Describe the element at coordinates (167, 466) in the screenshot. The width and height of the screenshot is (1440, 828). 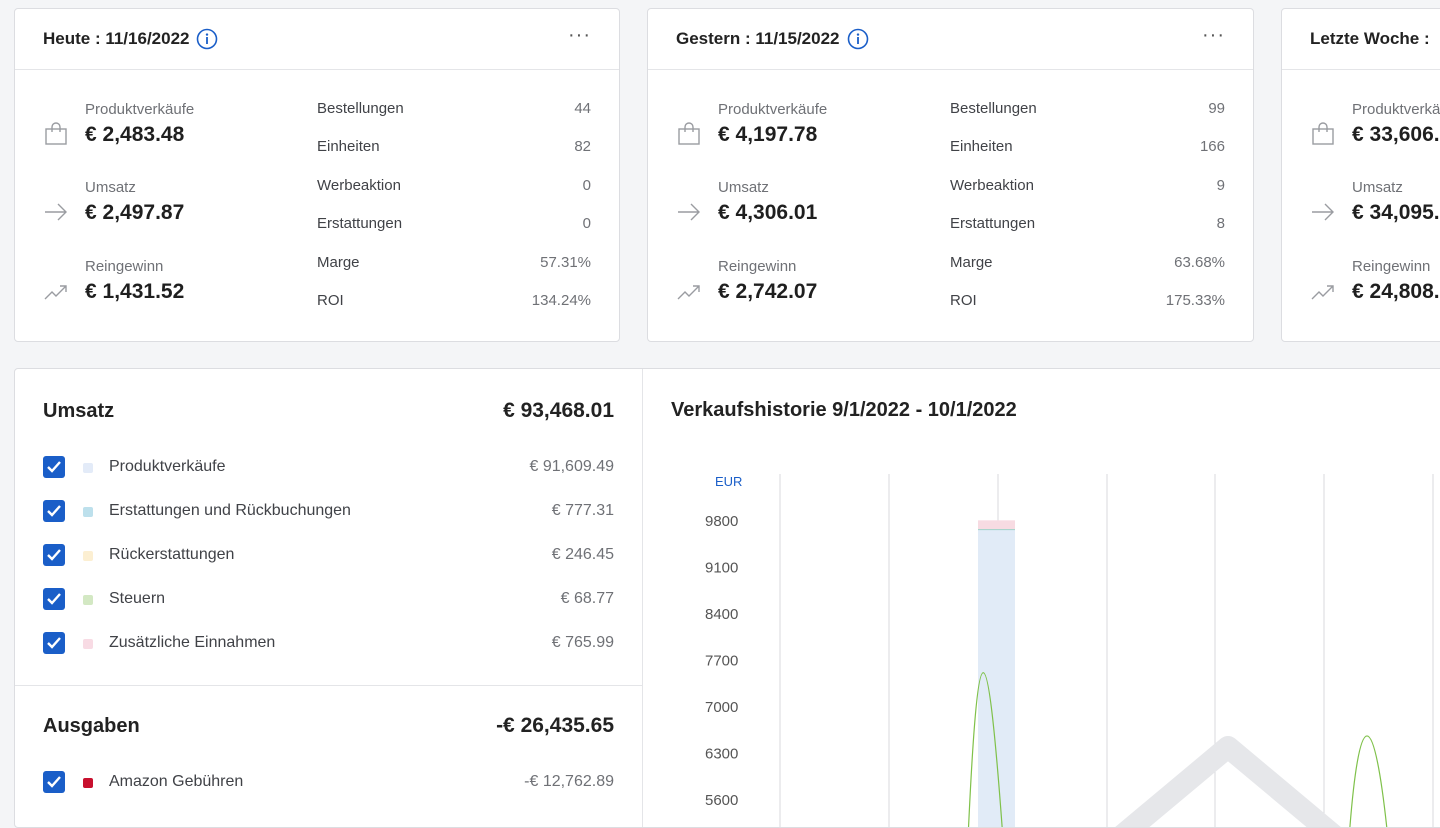
I see `revenue-item-label: Produktverkäufe` at that location.